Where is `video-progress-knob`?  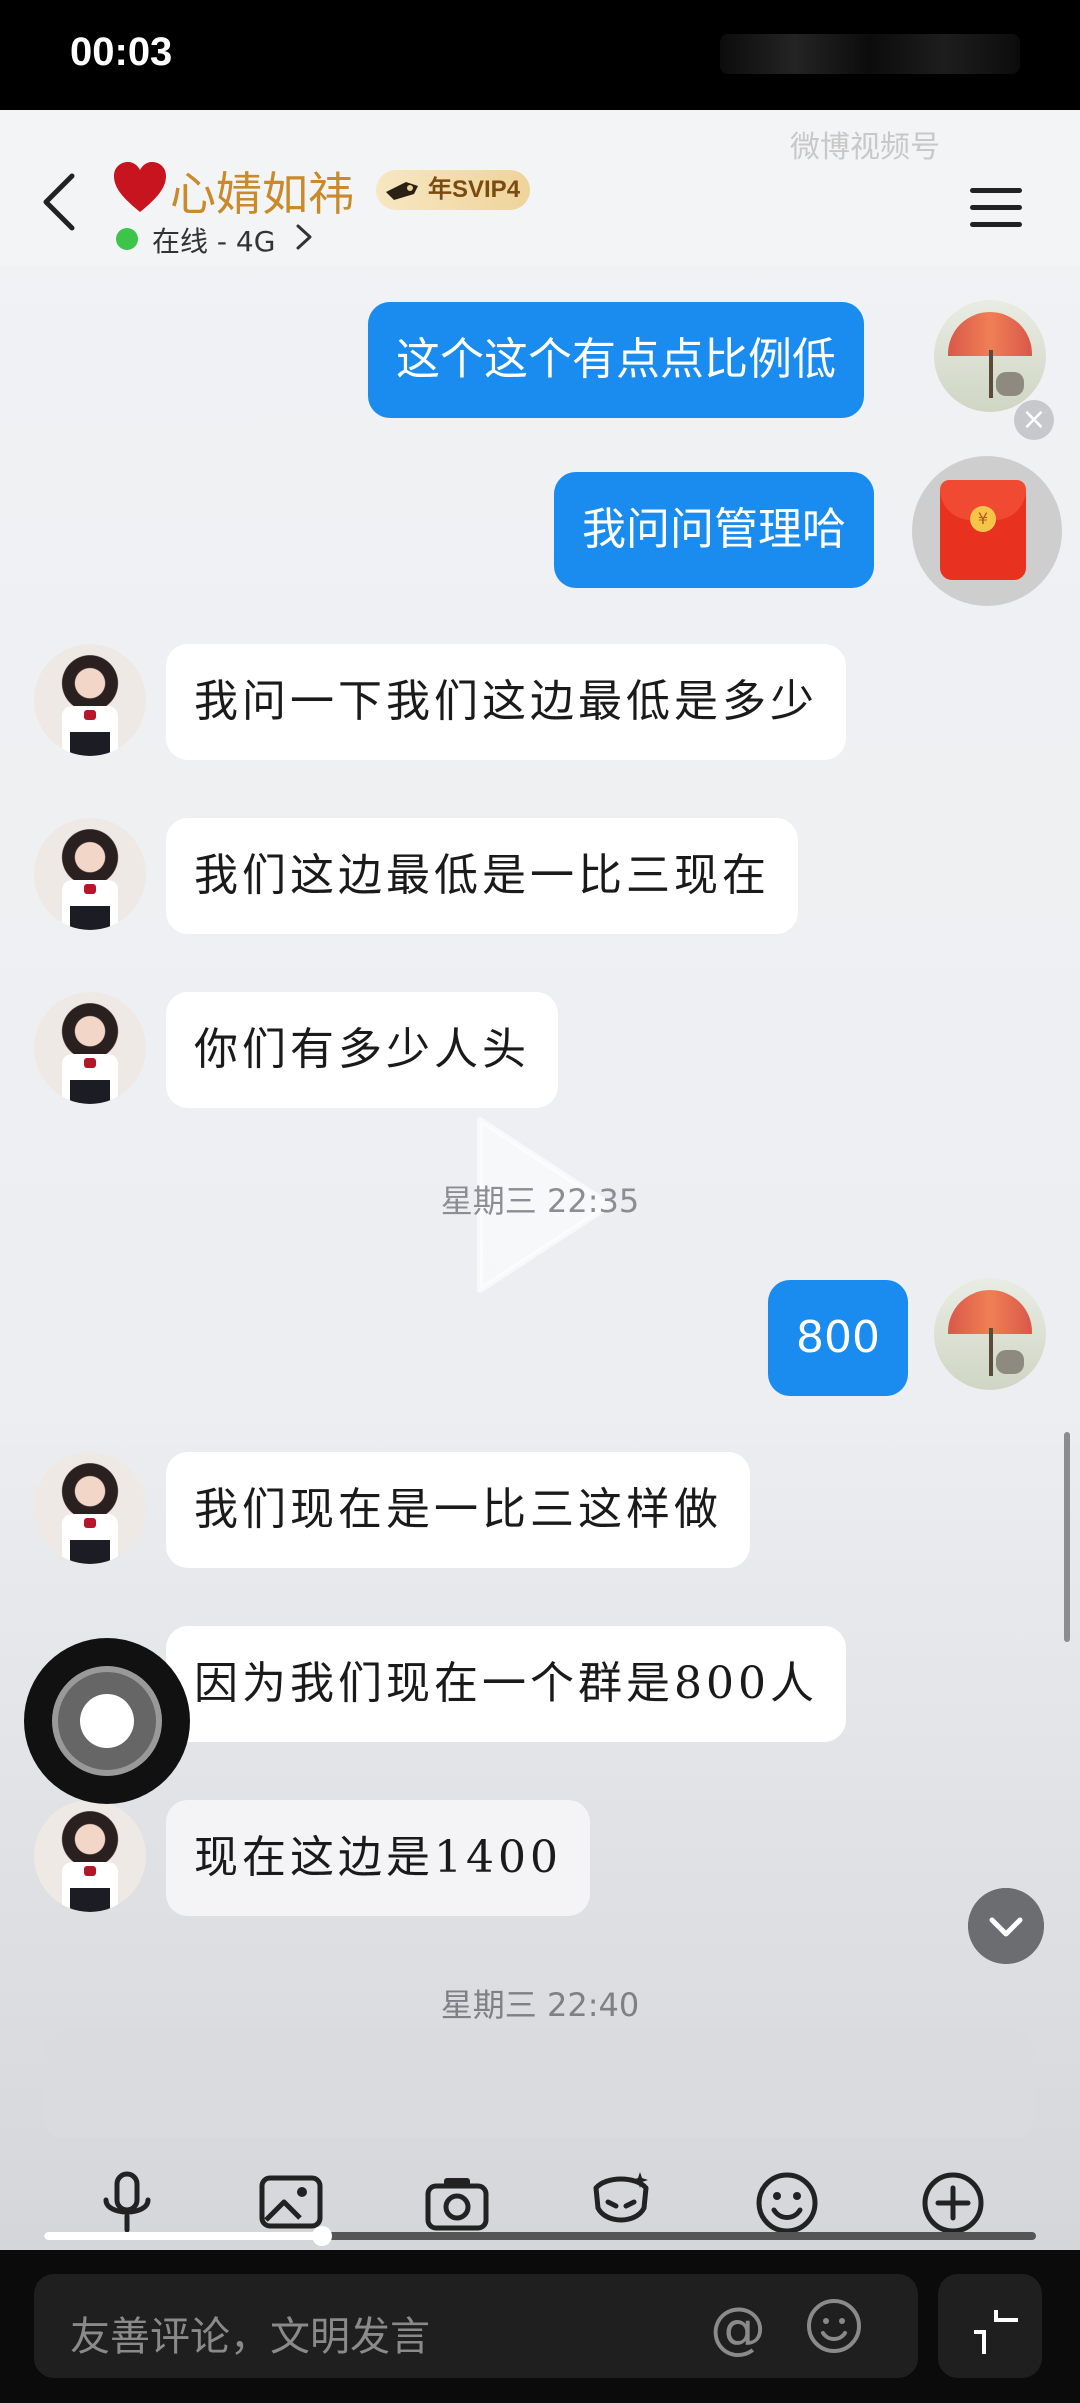 video-progress-knob is located at coordinates (321, 2236).